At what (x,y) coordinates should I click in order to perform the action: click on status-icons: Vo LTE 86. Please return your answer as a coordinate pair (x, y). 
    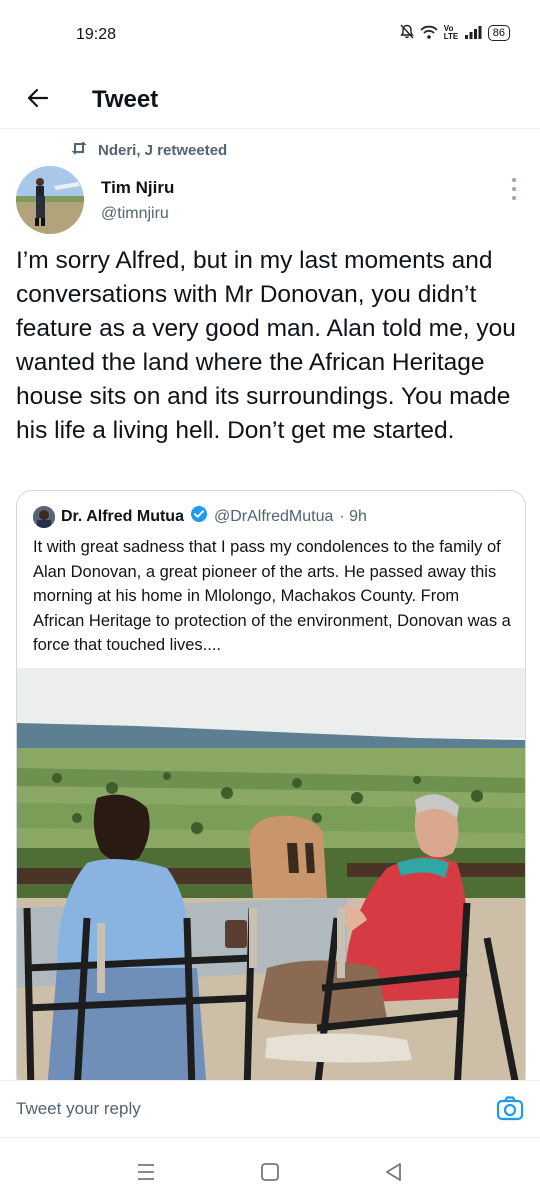
    Looking at the image, I should click on (455, 33).